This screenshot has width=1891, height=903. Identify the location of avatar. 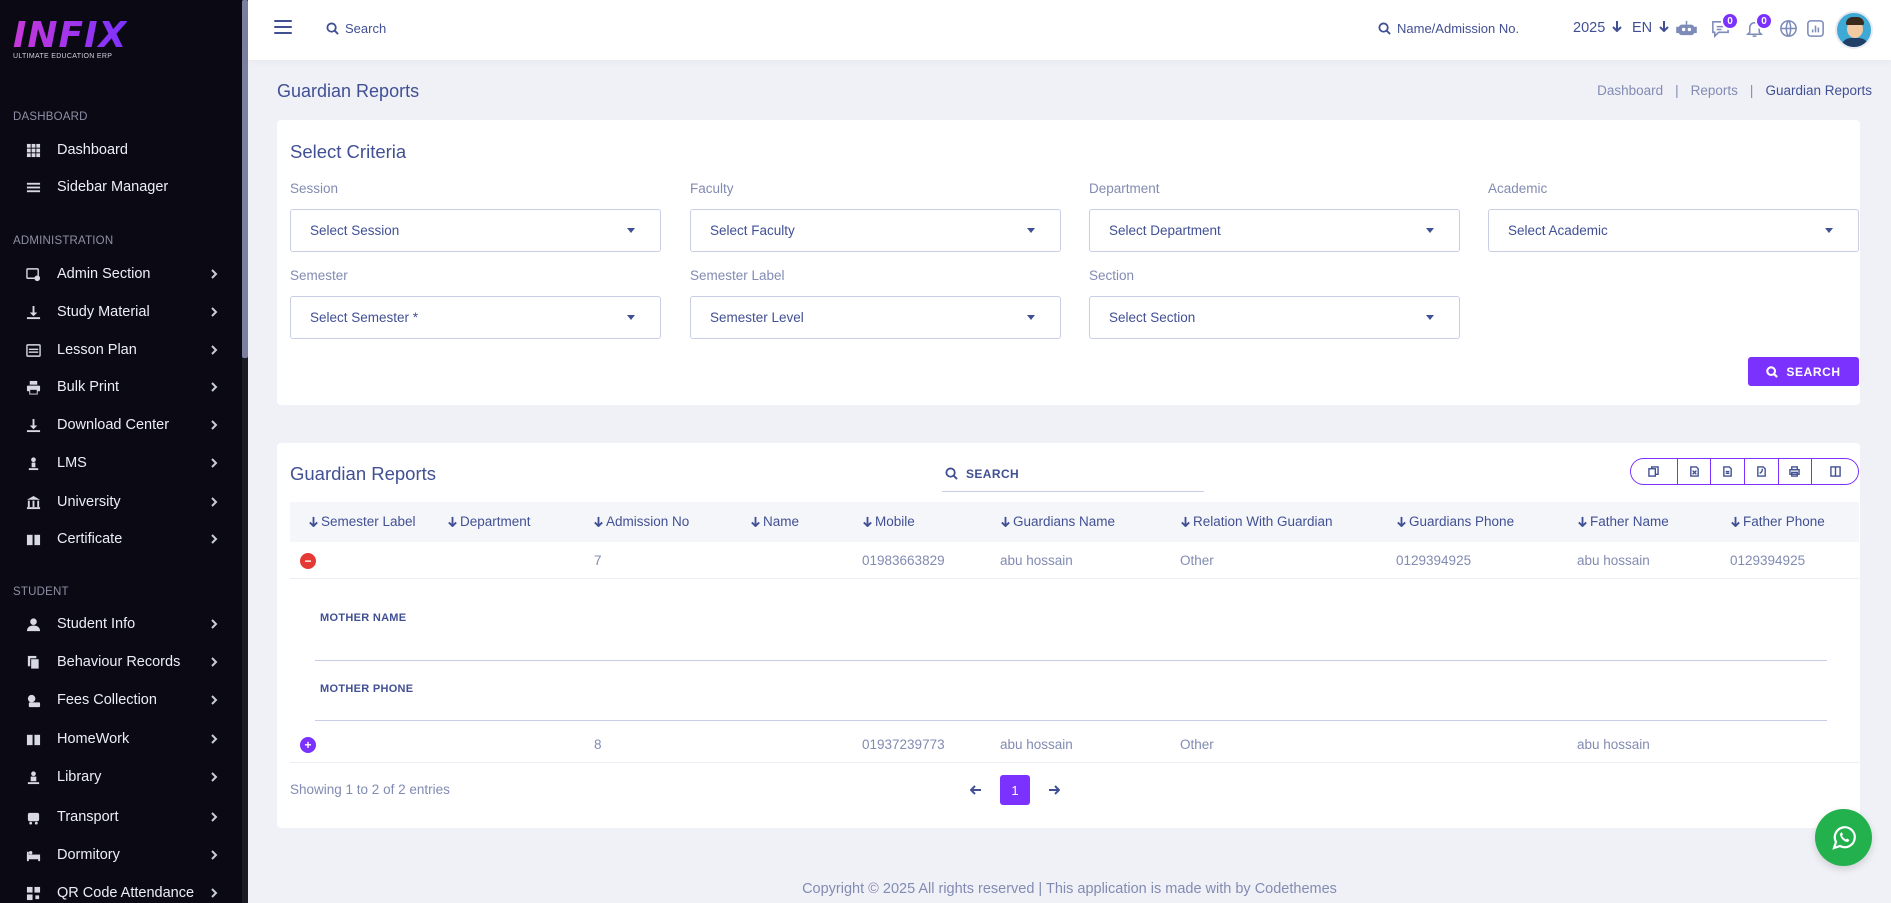
(1854, 30).